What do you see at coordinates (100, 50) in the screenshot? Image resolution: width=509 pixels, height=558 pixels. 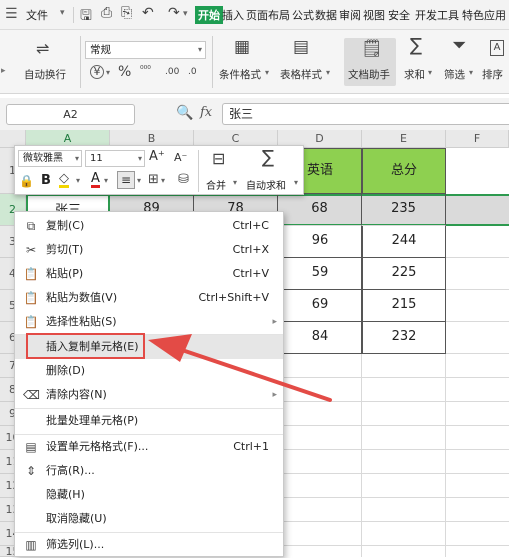 I see `number-format-value: 常规` at bounding box center [100, 50].